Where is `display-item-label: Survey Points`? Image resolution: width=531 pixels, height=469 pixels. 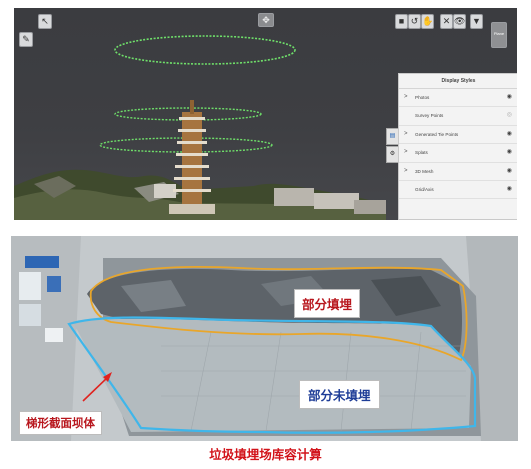
display-item-label: Survey Points is located at coordinates (429, 116).